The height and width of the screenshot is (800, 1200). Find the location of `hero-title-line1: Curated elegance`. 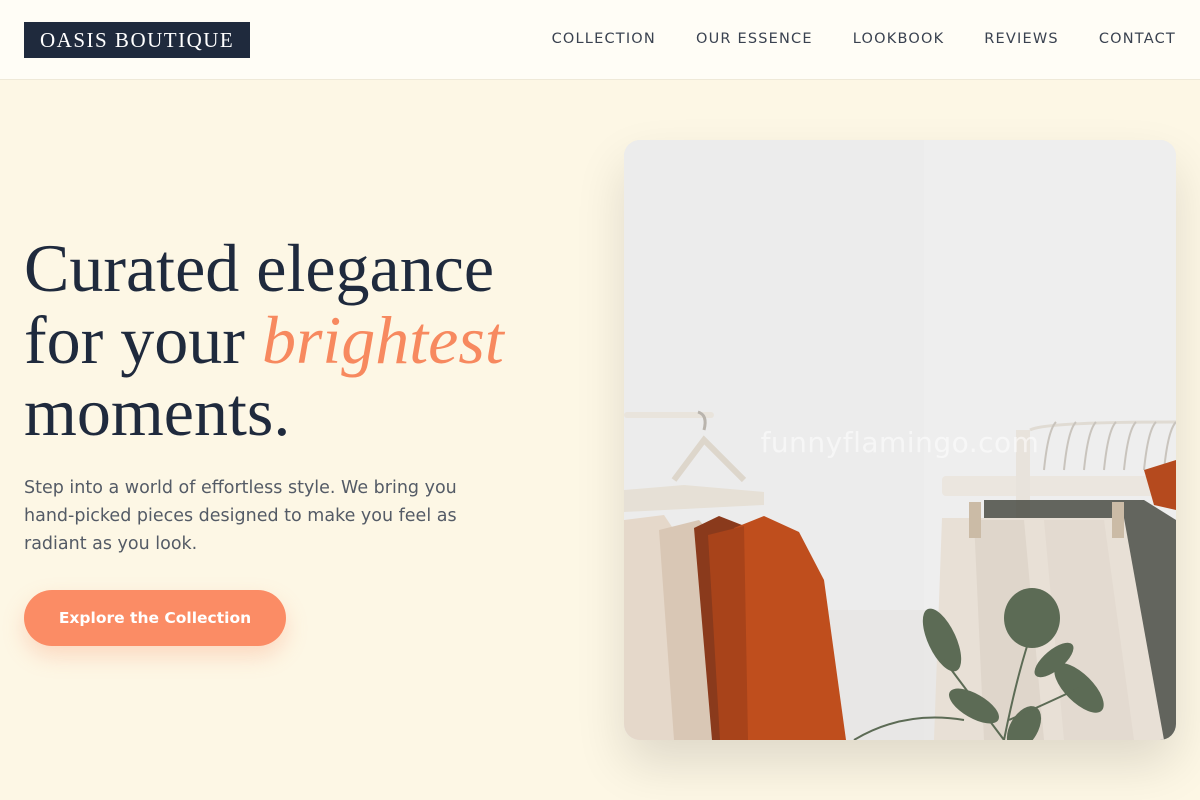

hero-title-line1: Curated elegance is located at coordinates (259, 268).